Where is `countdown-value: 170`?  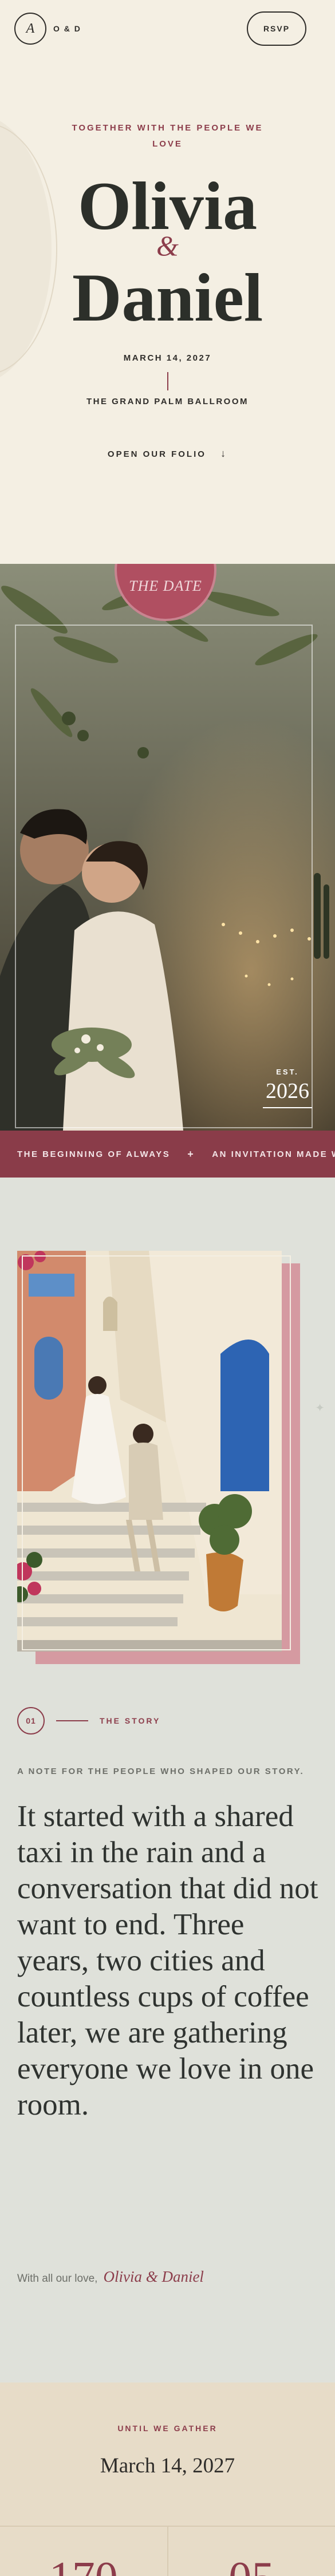 countdown-value: 170 is located at coordinates (83, 2551).